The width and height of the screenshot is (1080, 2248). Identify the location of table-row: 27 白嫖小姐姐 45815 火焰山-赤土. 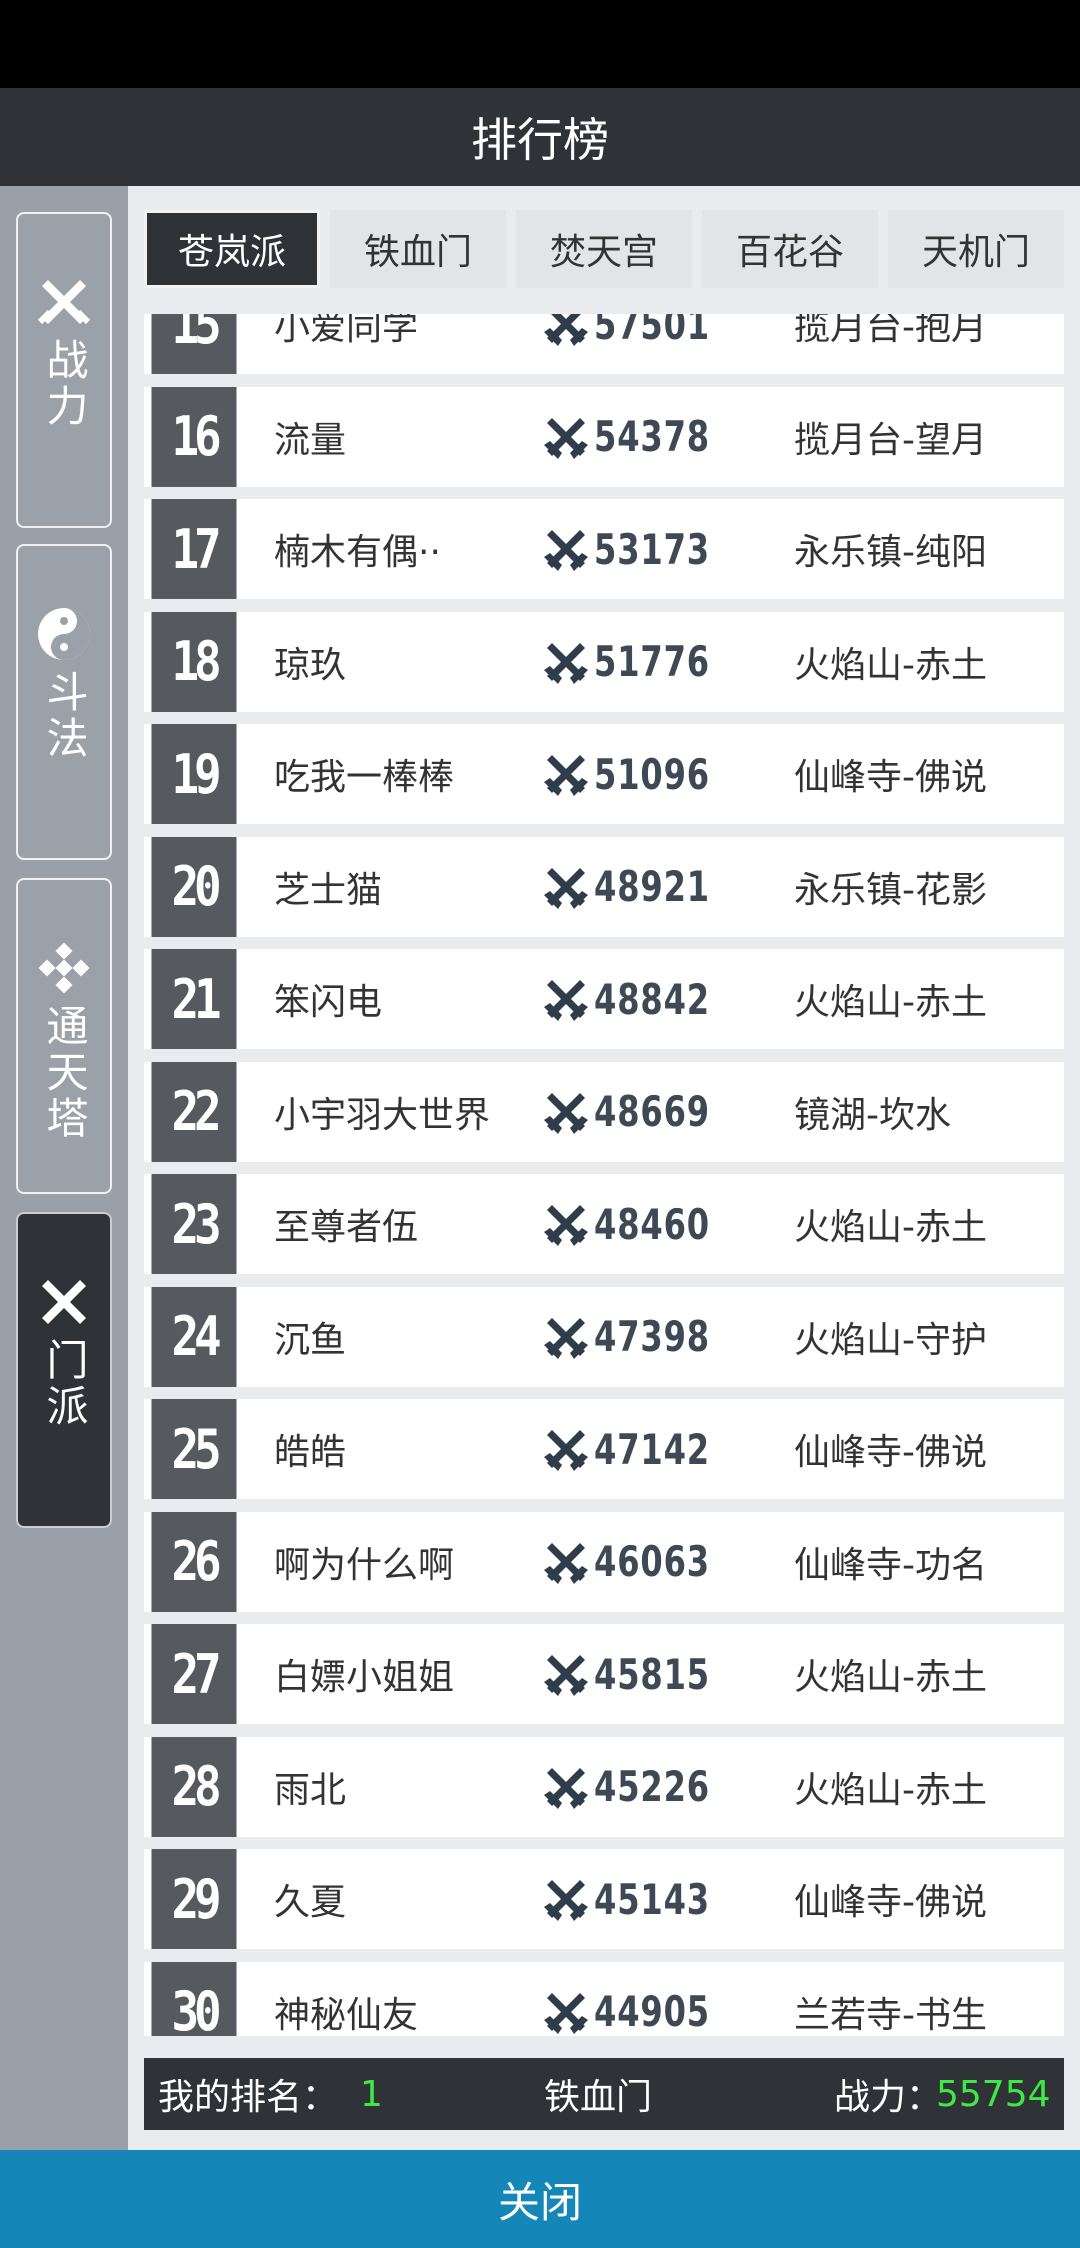
(604, 1674).